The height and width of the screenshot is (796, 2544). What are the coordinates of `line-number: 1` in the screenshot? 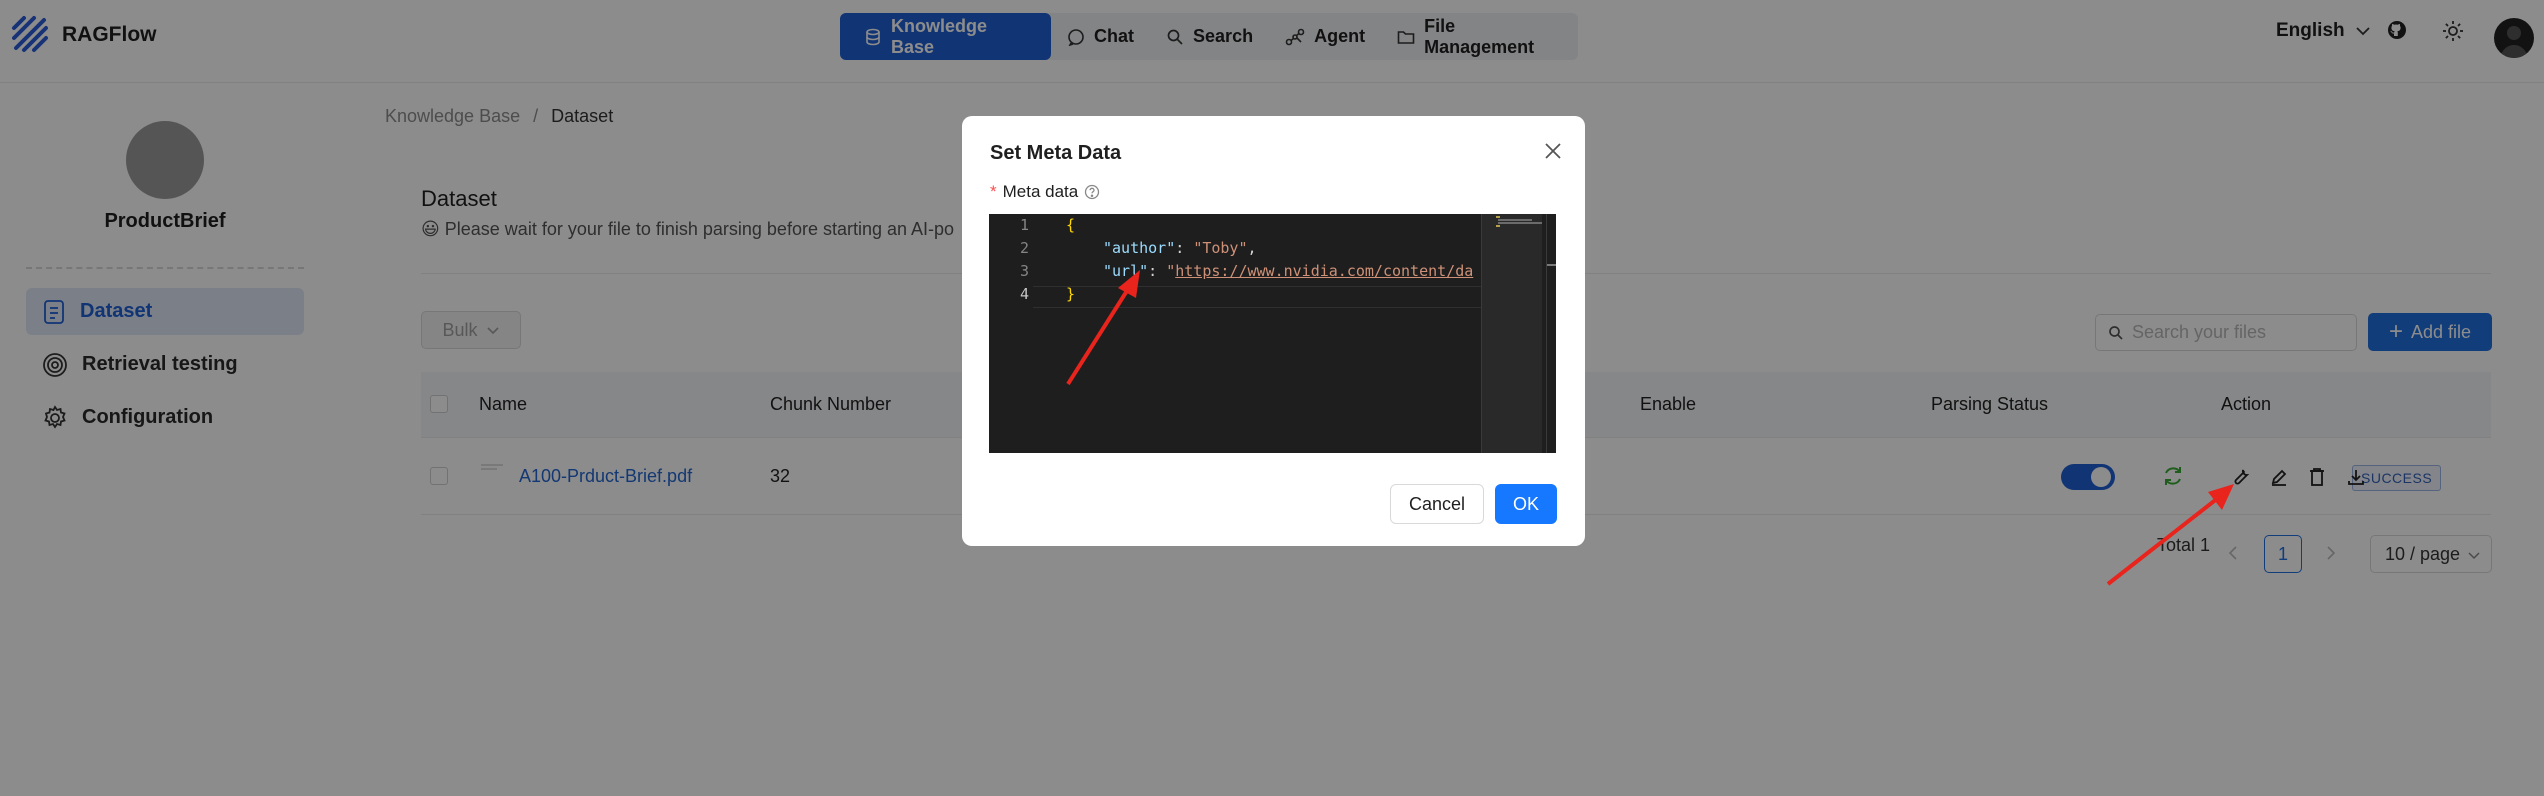 It's located at (1024, 225).